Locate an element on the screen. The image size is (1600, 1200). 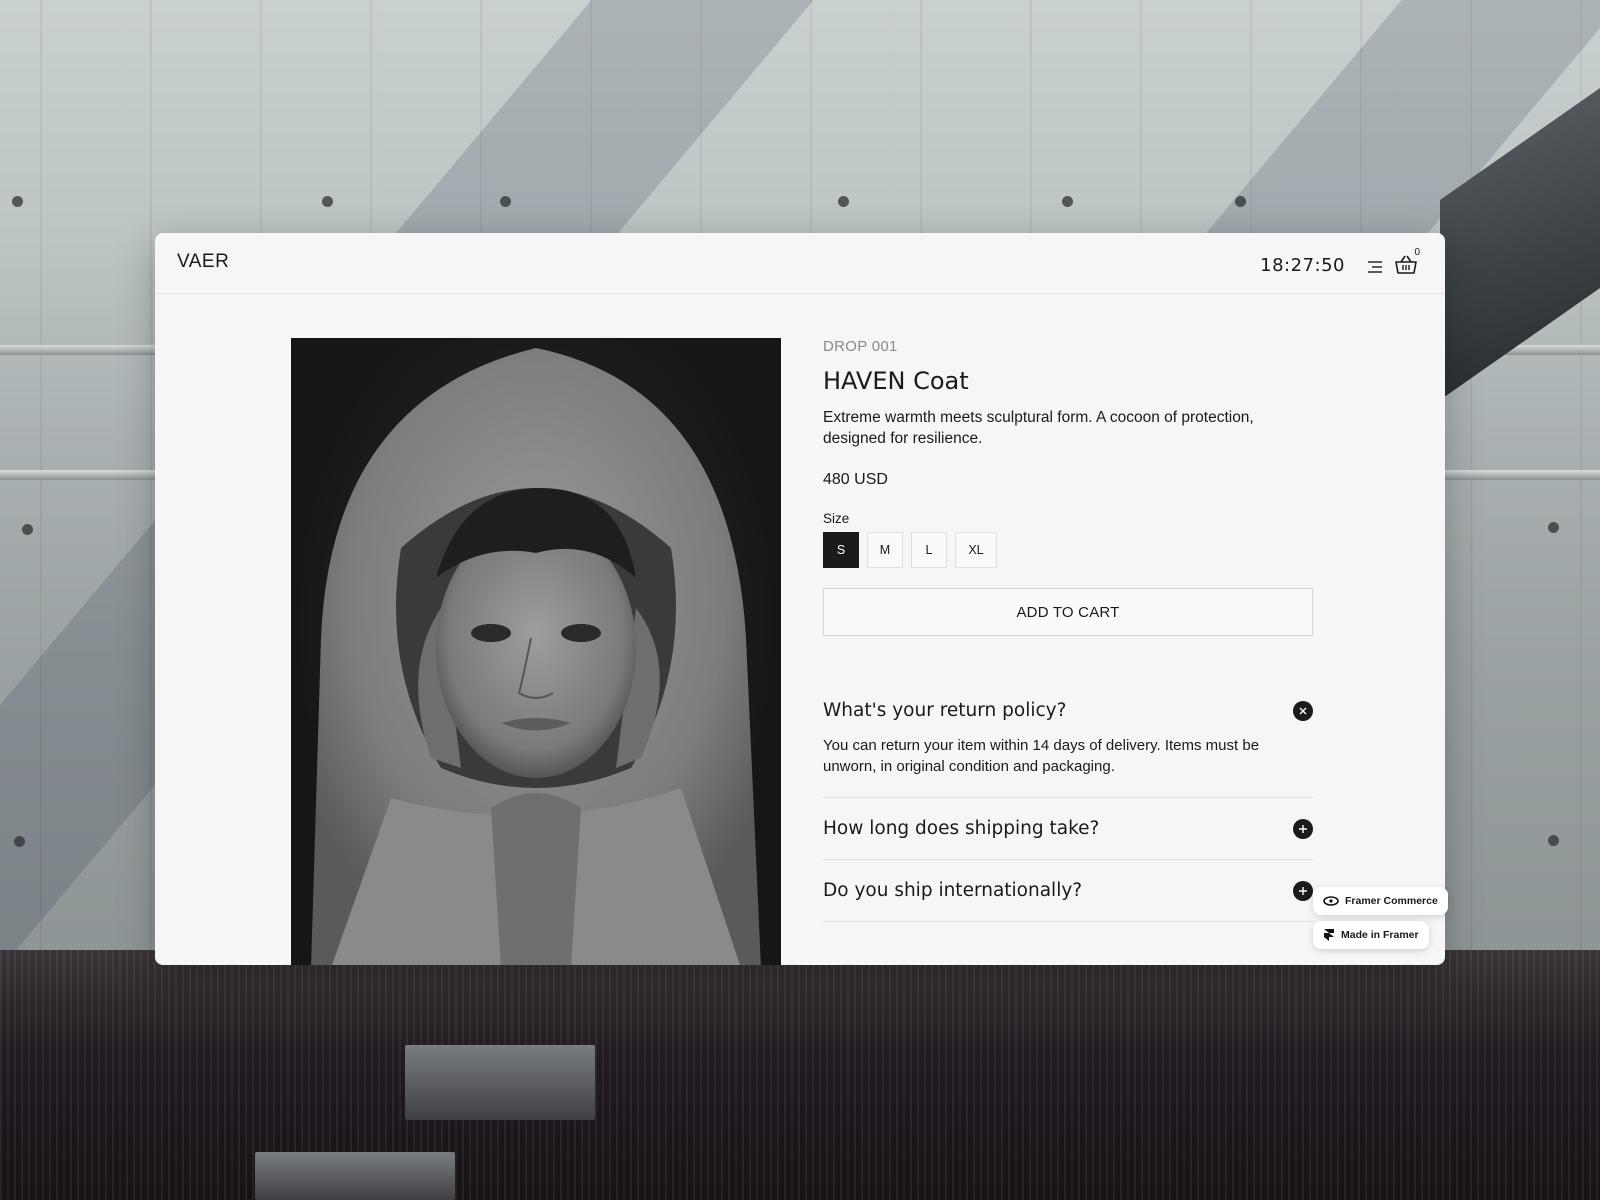
made-in-framer-label: Made in Framer is located at coordinates (1380, 935).